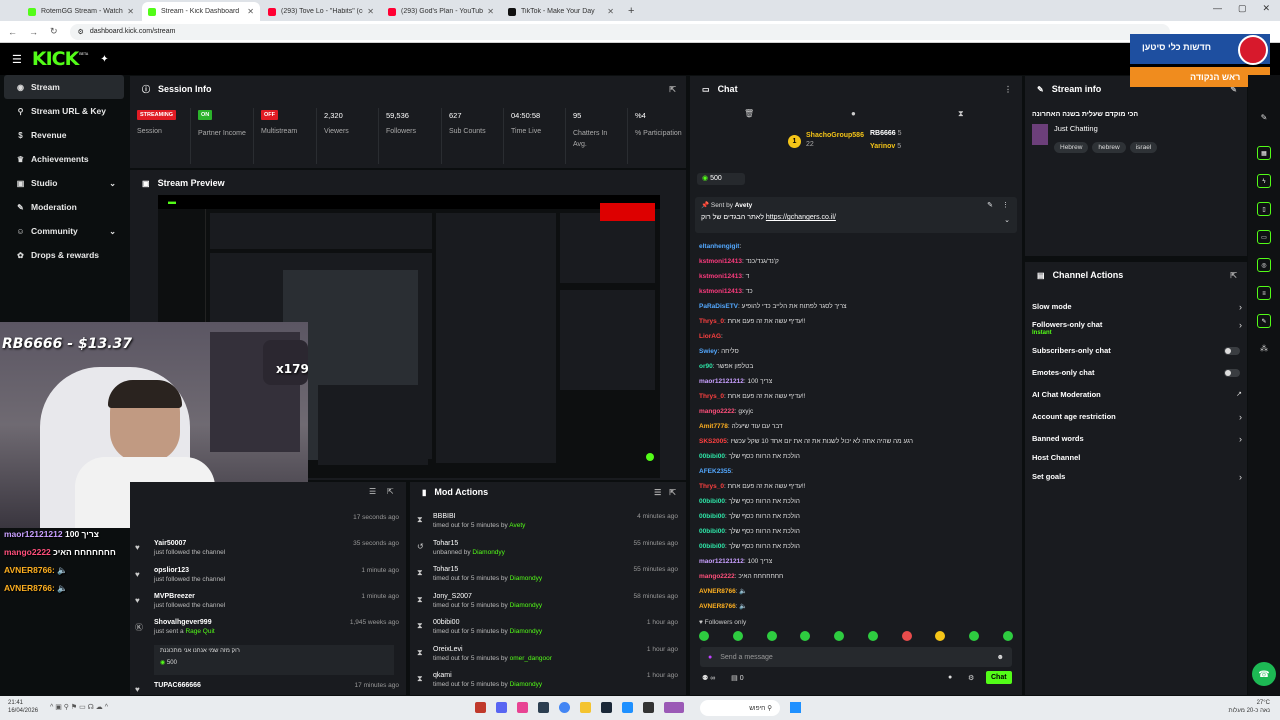  I want to click on studio-tool-icon: ✦, so click(104, 59).